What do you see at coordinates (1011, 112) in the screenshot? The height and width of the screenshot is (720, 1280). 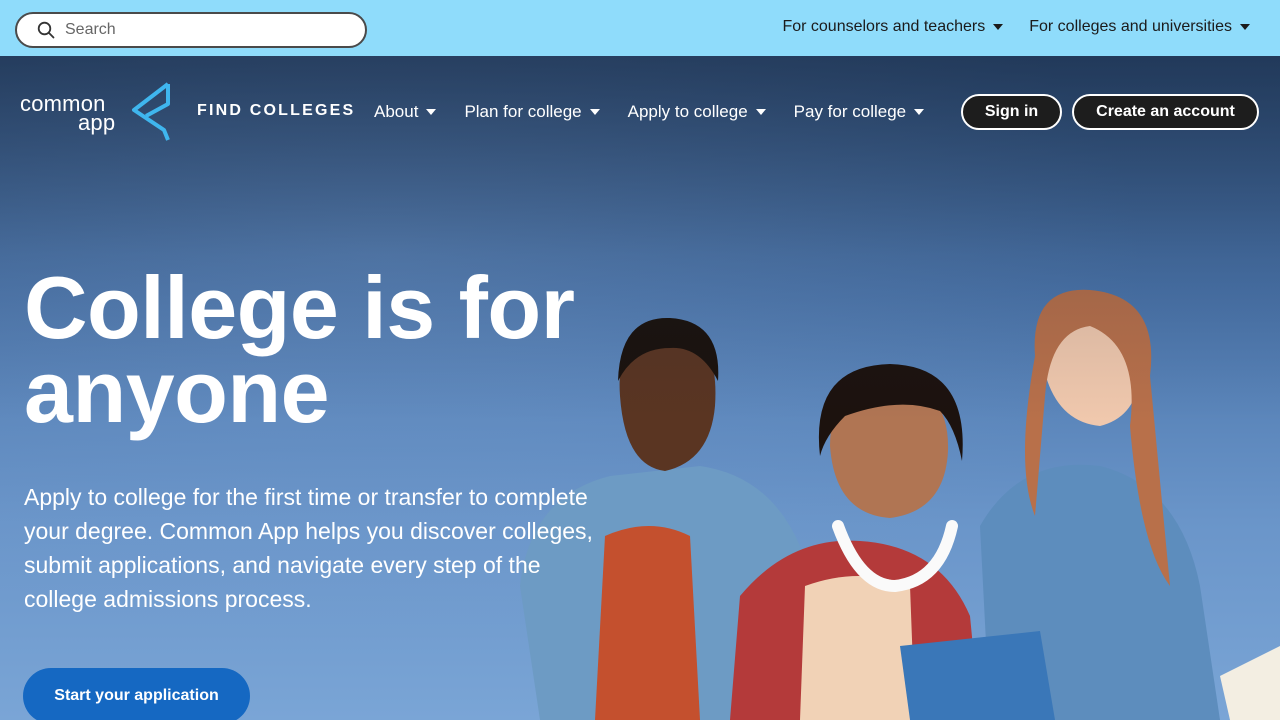 I see `sign-in-button: Sign in` at bounding box center [1011, 112].